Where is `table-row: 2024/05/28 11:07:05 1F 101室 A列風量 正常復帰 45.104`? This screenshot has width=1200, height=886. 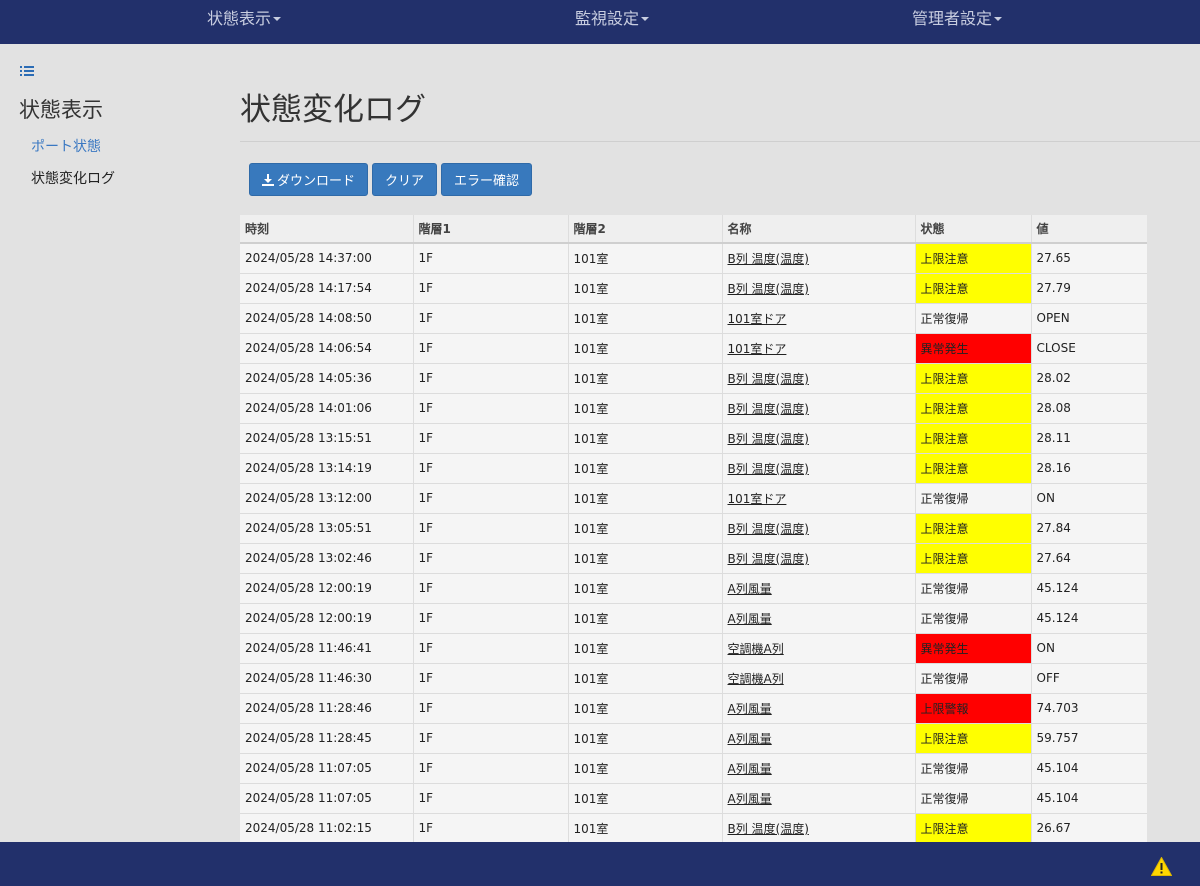 table-row: 2024/05/28 11:07:05 1F 101室 A列風量 正常復帰 45.104 is located at coordinates (693, 798).